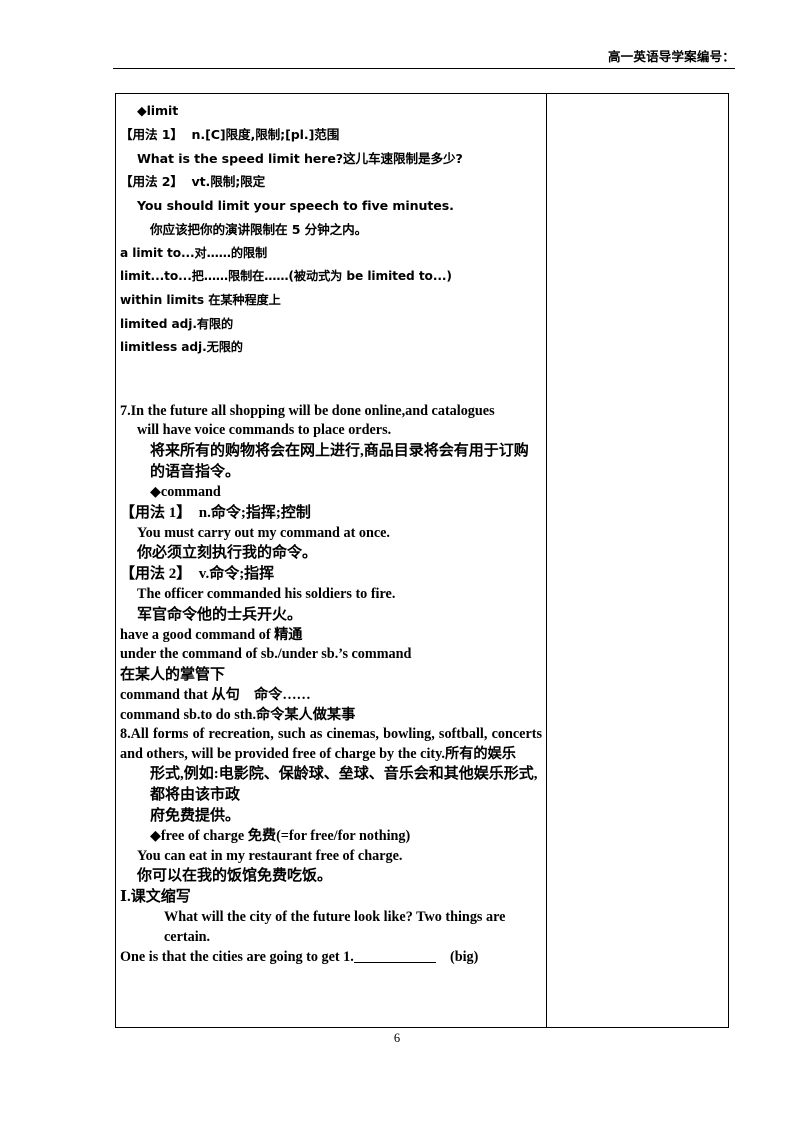 The width and height of the screenshot is (794, 1123). What do you see at coordinates (158, 110) in the screenshot?
I see `limit-headword: ◆limit` at bounding box center [158, 110].